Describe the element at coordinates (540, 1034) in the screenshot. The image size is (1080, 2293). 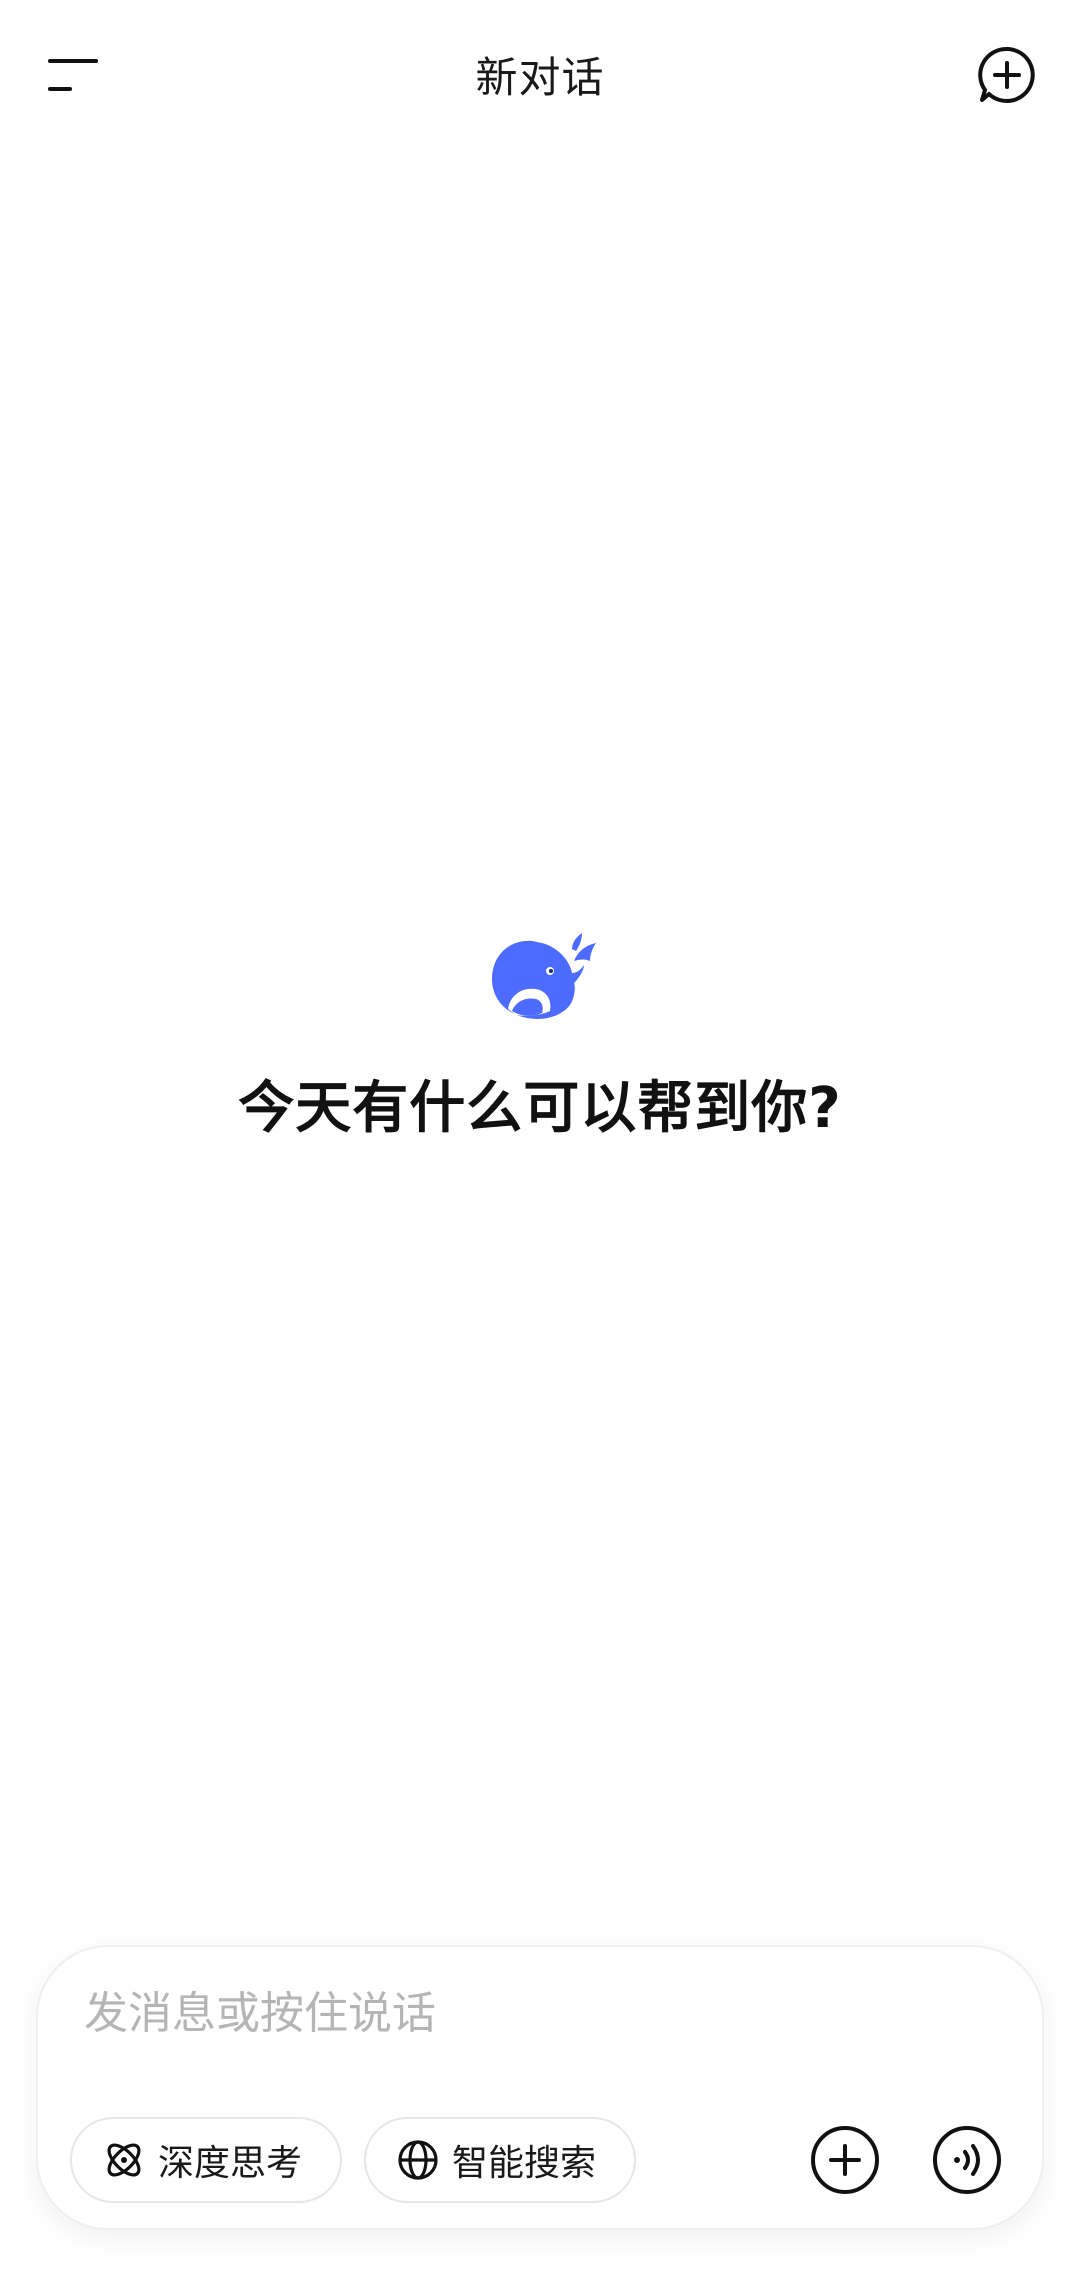
I see `welcome-section: 今天有什么可以帮到你?` at that location.